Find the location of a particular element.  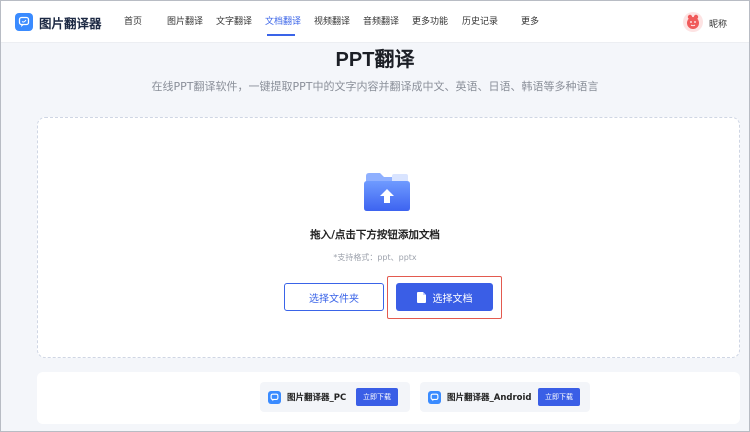

avatar-icon is located at coordinates (693, 22).